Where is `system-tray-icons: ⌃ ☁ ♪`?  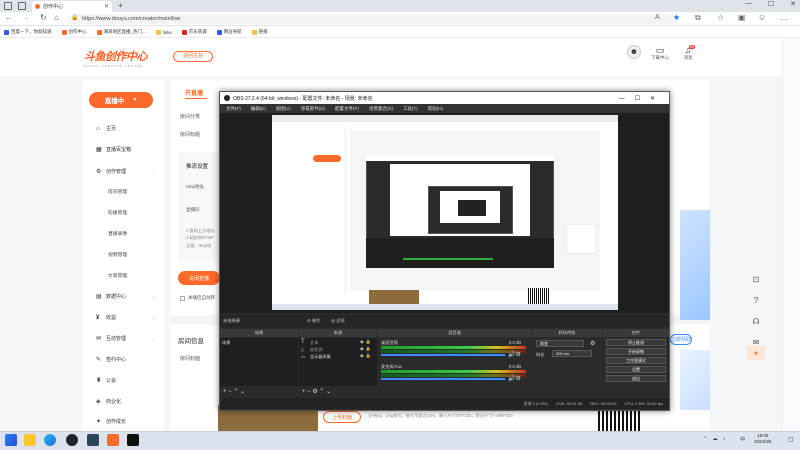
system-tray-icons: ⌃ ☁ ♪ is located at coordinates (715, 439).